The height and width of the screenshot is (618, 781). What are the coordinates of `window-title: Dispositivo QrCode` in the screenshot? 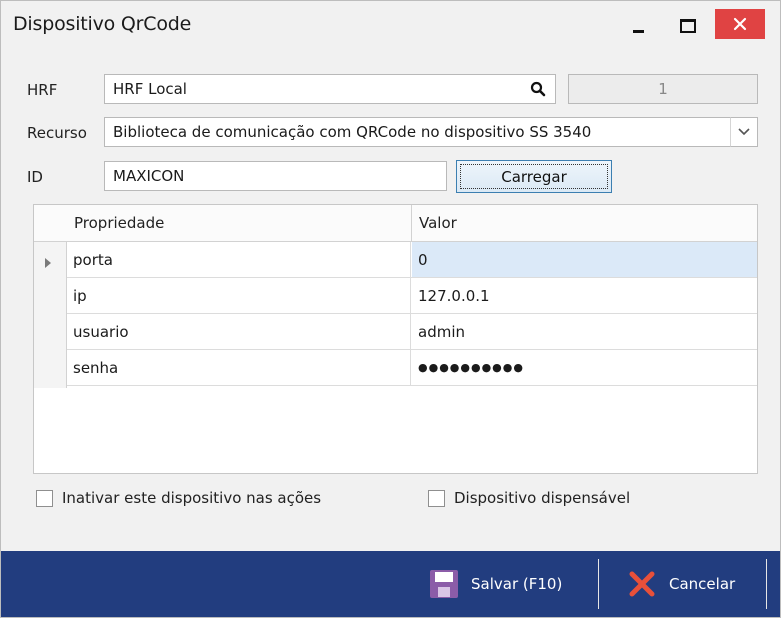 It's located at (102, 24).